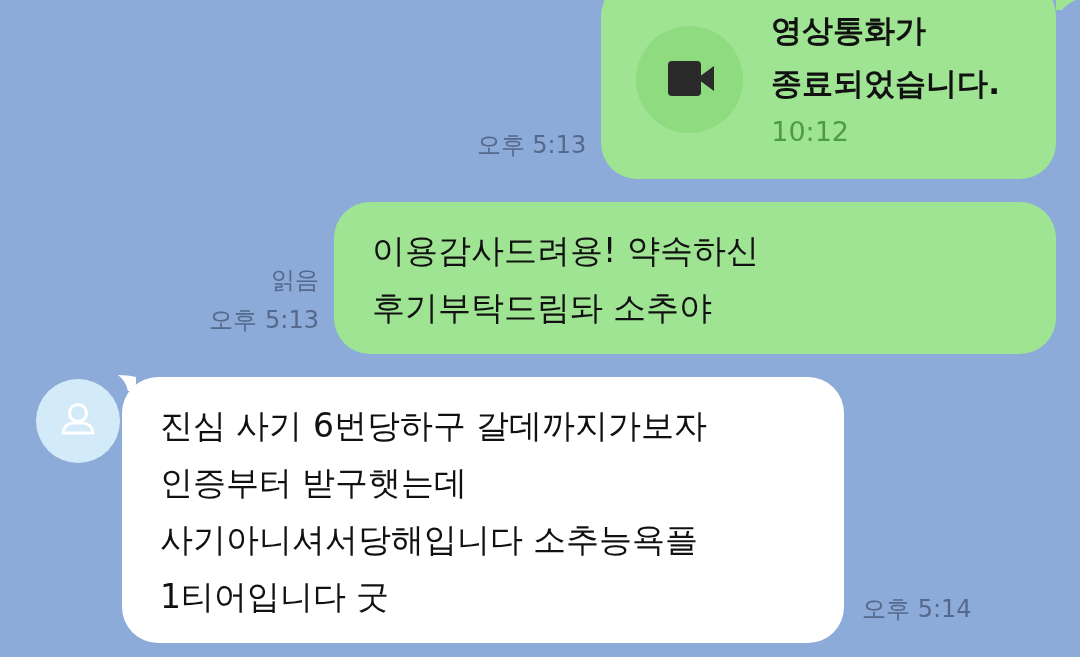 The width and height of the screenshot is (1080, 657). What do you see at coordinates (566, 279) in the screenshot?
I see `message-text: 이용감사드려용! 약속하신 후기부탁드림돠 소추야` at bounding box center [566, 279].